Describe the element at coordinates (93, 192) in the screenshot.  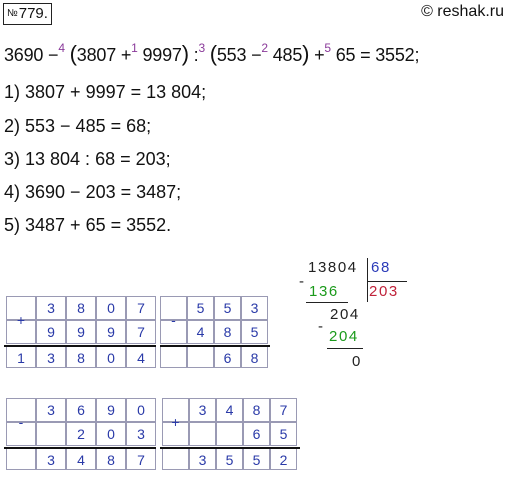
I see `step-line: 4) 3690 − 203 = 3487;` at that location.